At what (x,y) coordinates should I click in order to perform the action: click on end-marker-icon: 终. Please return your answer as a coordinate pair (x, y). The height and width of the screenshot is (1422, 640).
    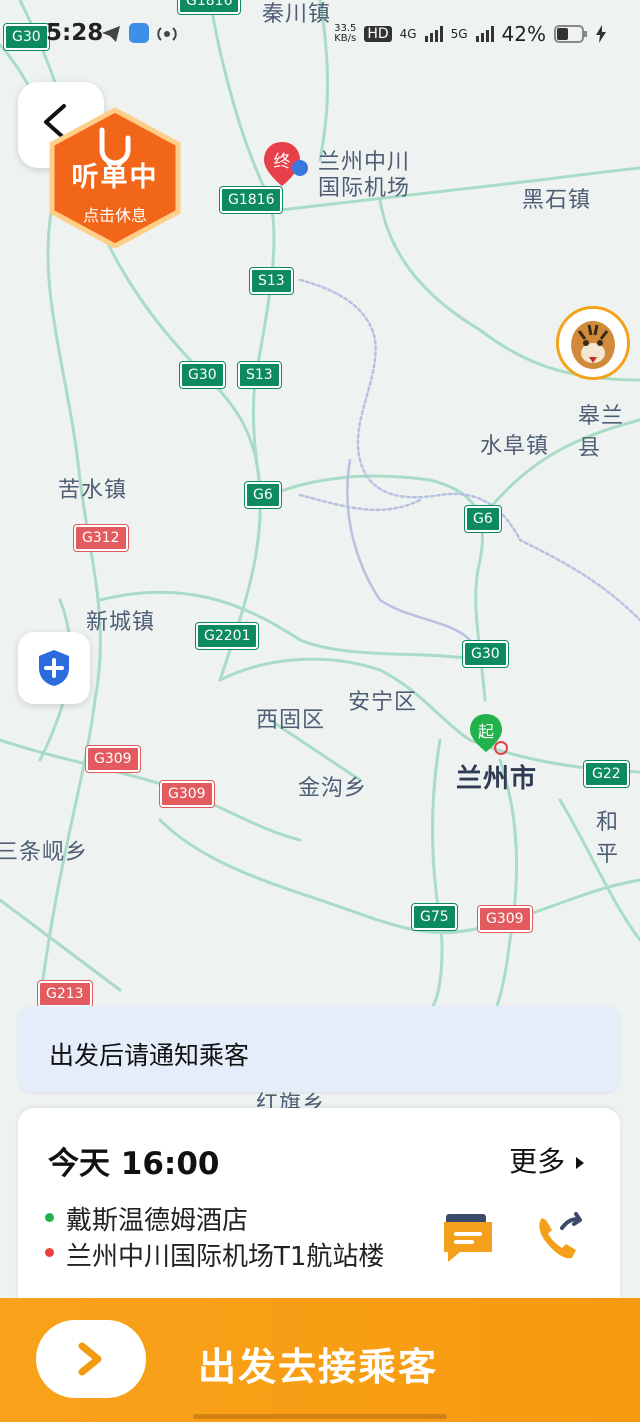
    Looking at the image, I should click on (286, 164).